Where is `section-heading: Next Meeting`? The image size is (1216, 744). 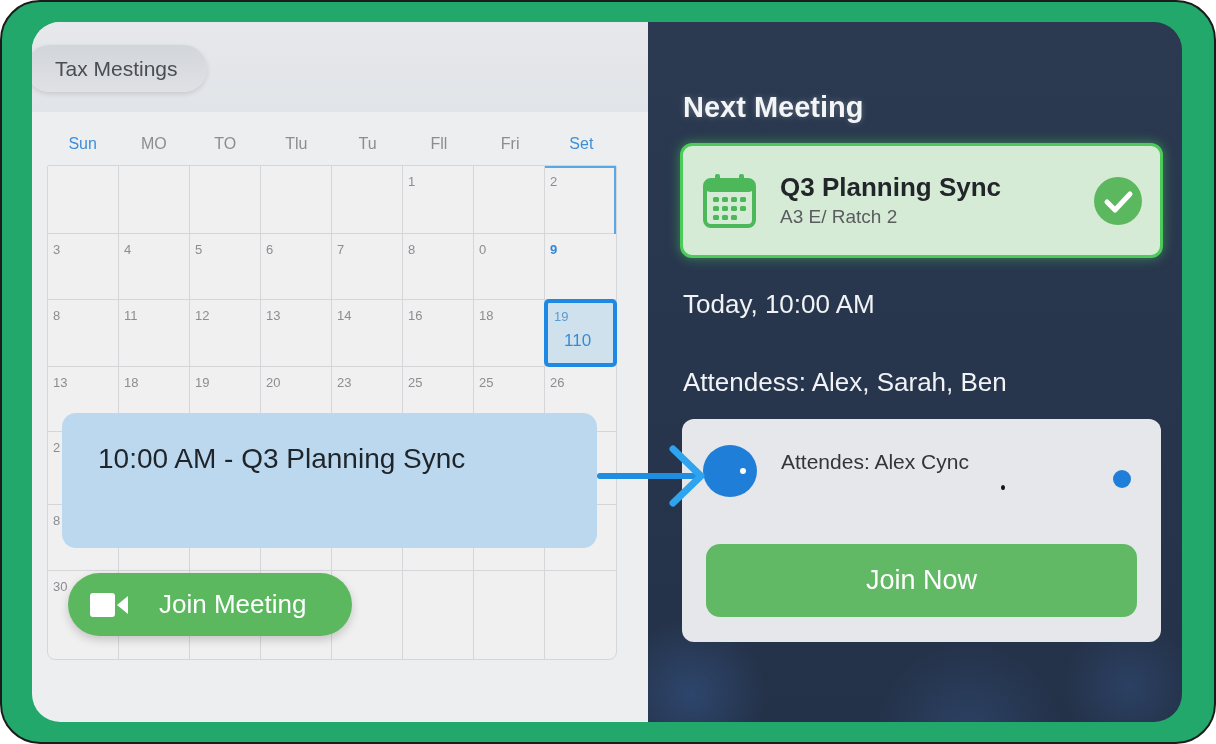
section-heading: Next Meeting is located at coordinates (773, 107).